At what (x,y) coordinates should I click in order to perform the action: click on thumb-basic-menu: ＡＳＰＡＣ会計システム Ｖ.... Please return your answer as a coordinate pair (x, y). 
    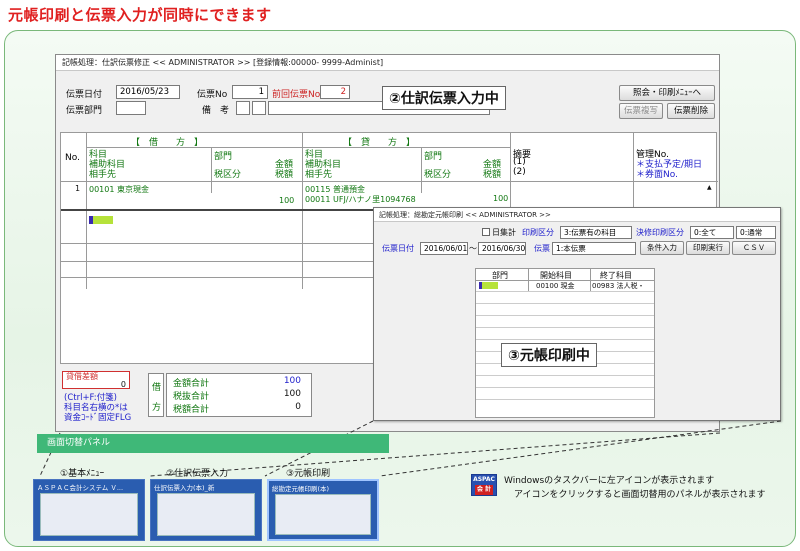
    Looking at the image, I should click on (89, 510).